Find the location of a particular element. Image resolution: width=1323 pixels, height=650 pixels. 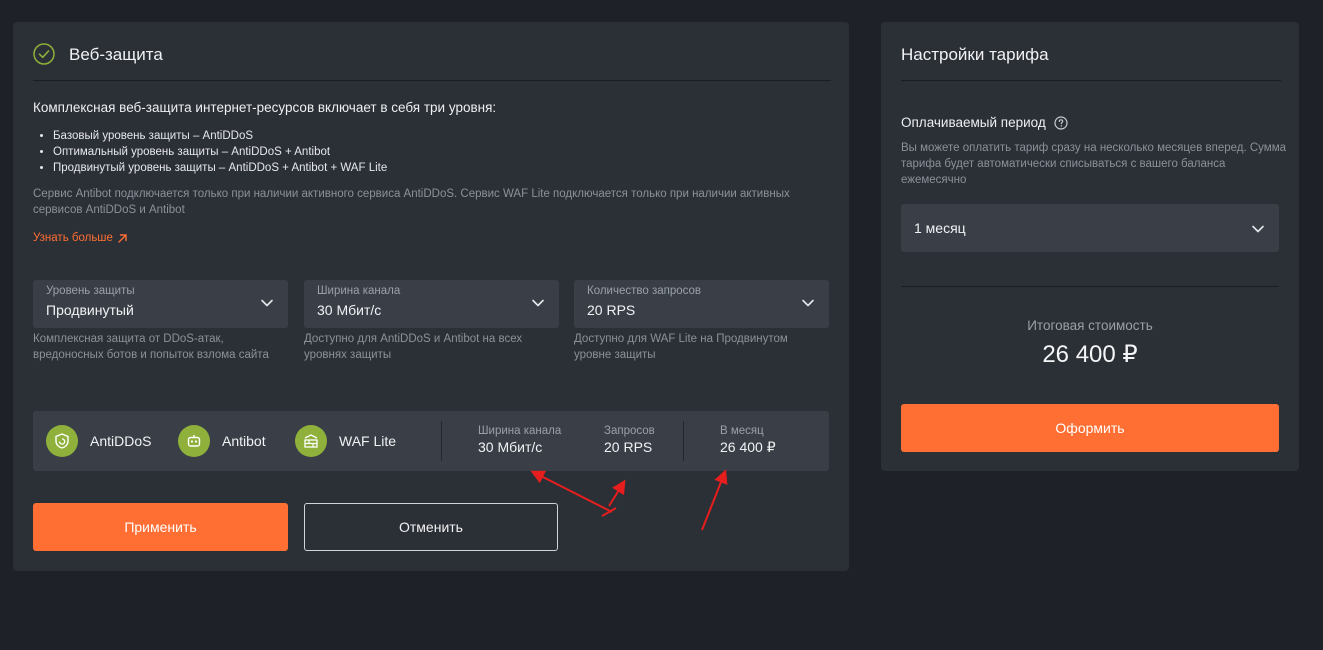

period-select: 1 месяц is located at coordinates (1090, 228).